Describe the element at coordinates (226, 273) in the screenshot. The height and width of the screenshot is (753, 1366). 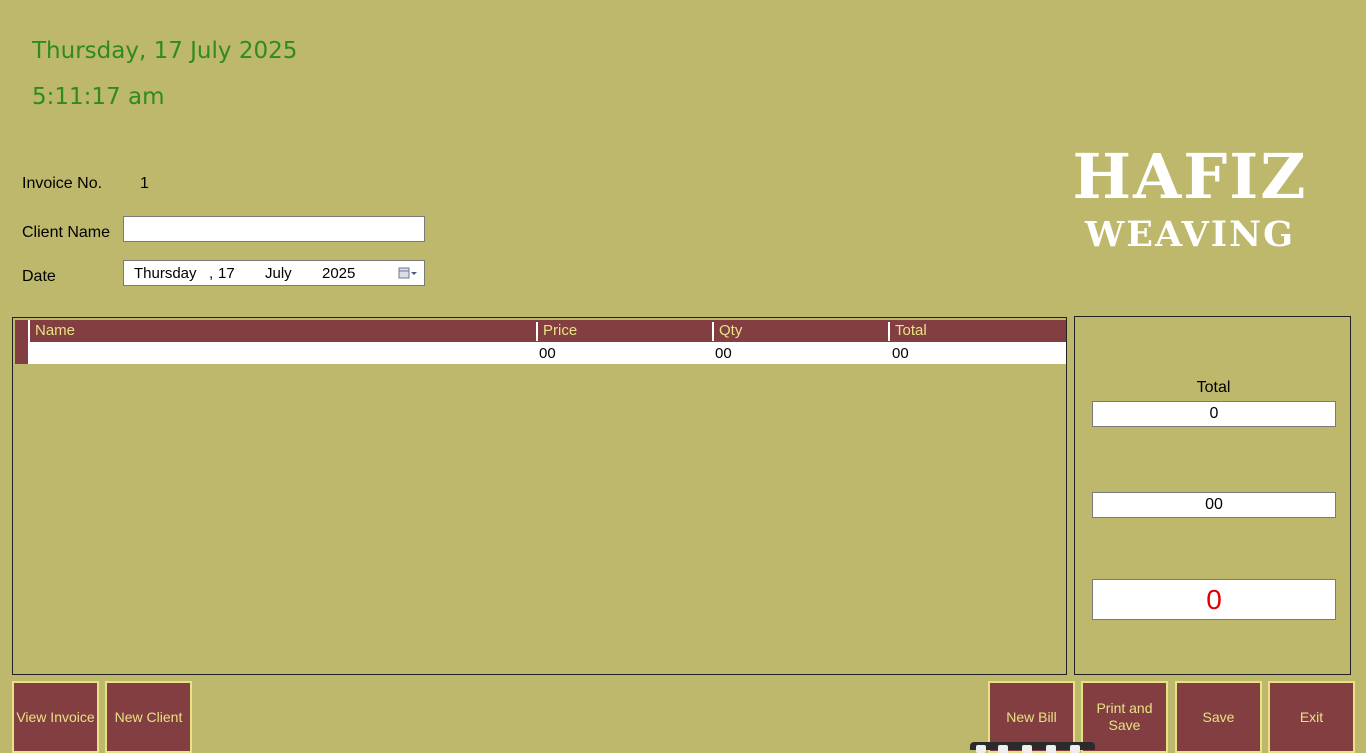
I see `date-day: 17` at that location.